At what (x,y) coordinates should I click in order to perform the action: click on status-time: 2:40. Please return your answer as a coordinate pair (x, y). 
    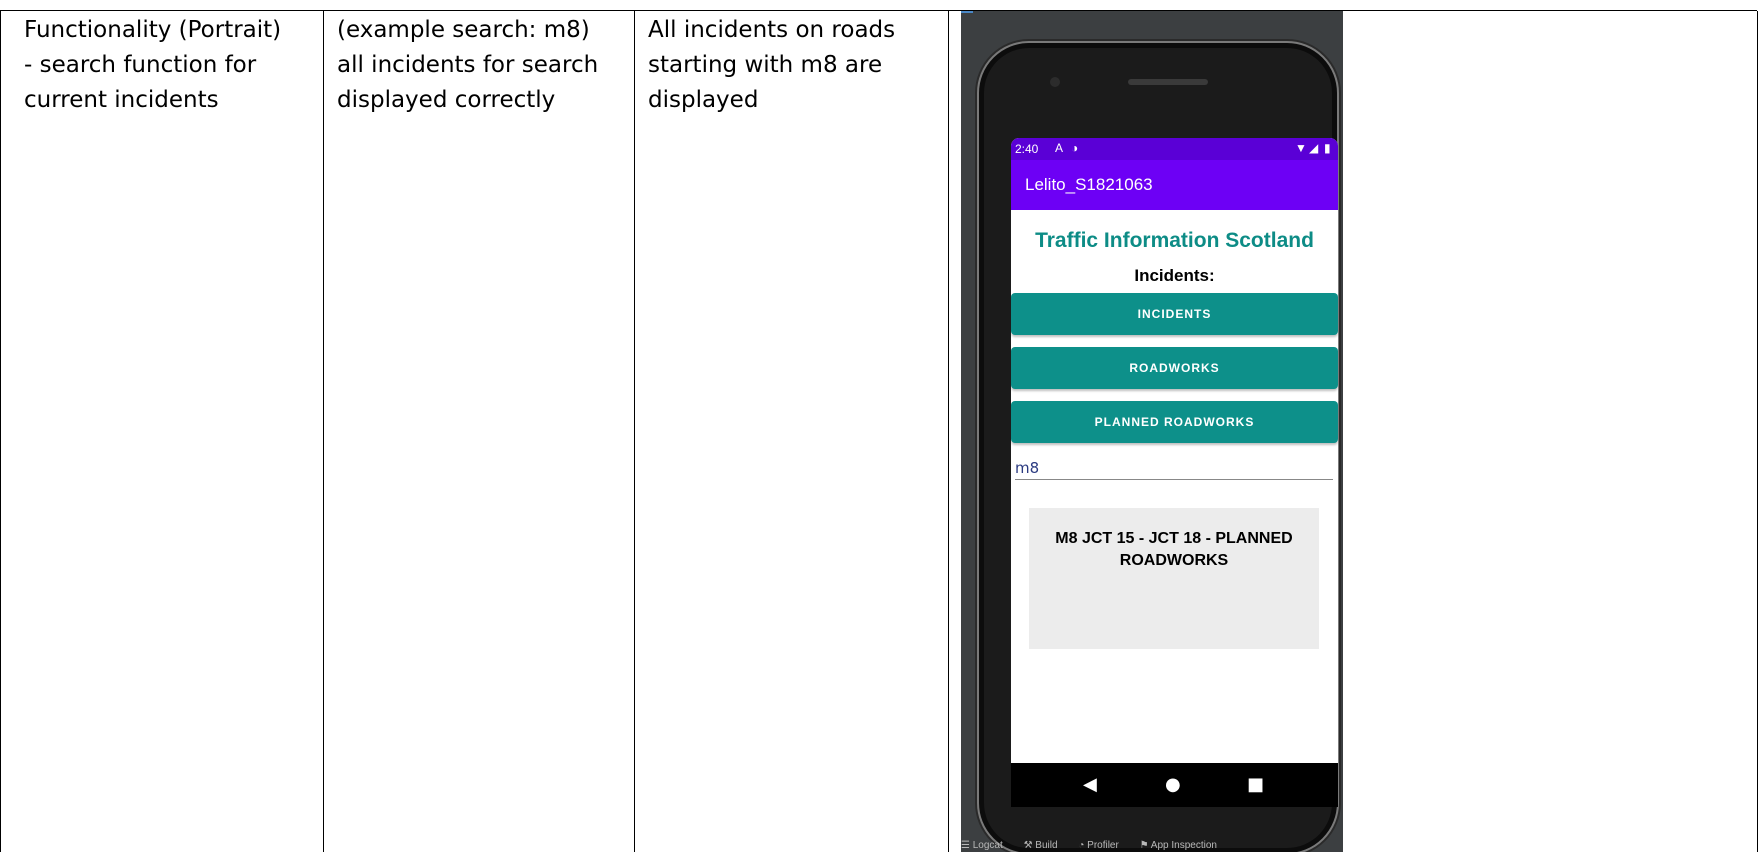
    Looking at the image, I should click on (1027, 149).